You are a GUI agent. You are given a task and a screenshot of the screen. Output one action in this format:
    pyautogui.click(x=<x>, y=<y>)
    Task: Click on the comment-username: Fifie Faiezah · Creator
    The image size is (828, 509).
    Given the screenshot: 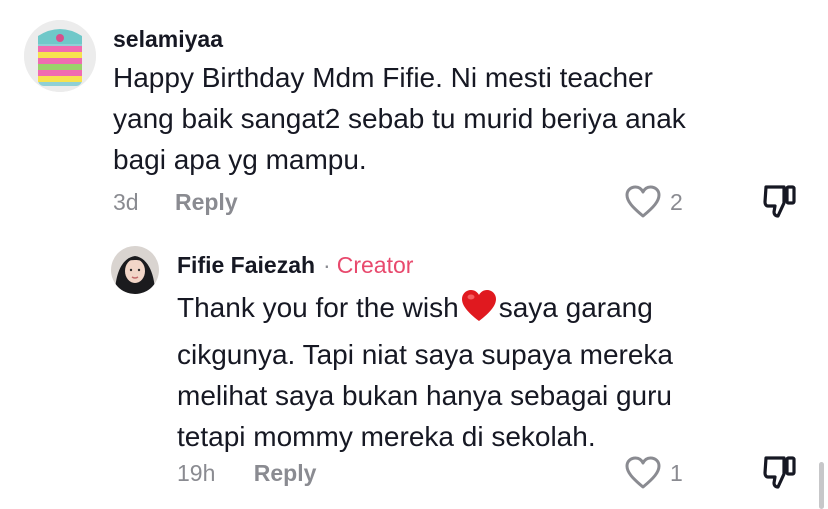 What is the action you would take?
    pyautogui.click(x=295, y=265)
    